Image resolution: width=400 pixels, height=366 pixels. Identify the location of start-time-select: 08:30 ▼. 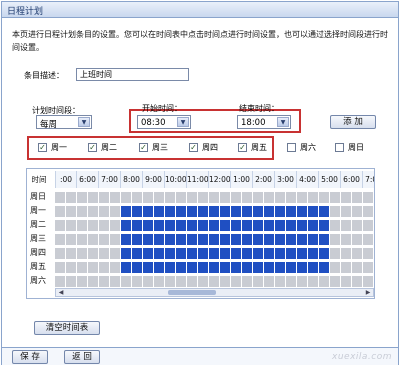
(164, 122).